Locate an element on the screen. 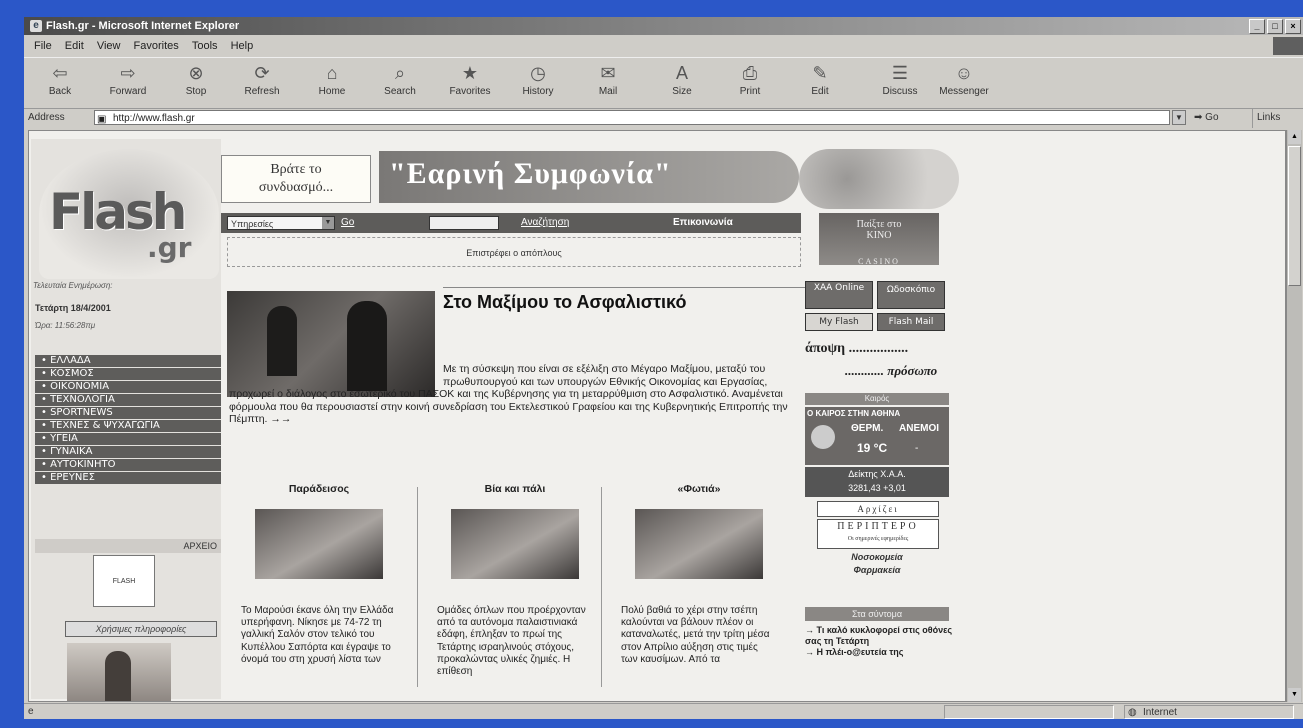 This screenshot has width=1303, height=728. minimize-button: _ is located at coordinates (1257, 26).